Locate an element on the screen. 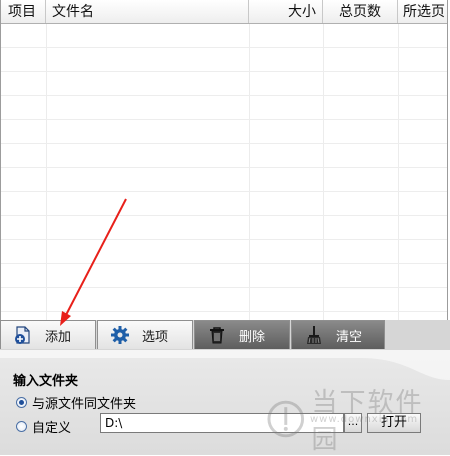  options-button: 选项 is located at coordinates (145, 334).